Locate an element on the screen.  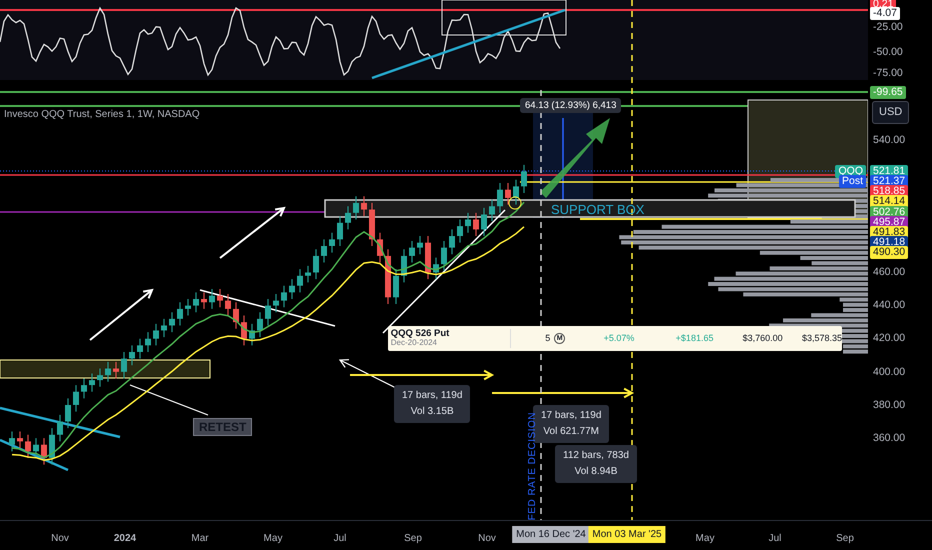
axis-label: 440.00 is located at coordinates (889, 305).